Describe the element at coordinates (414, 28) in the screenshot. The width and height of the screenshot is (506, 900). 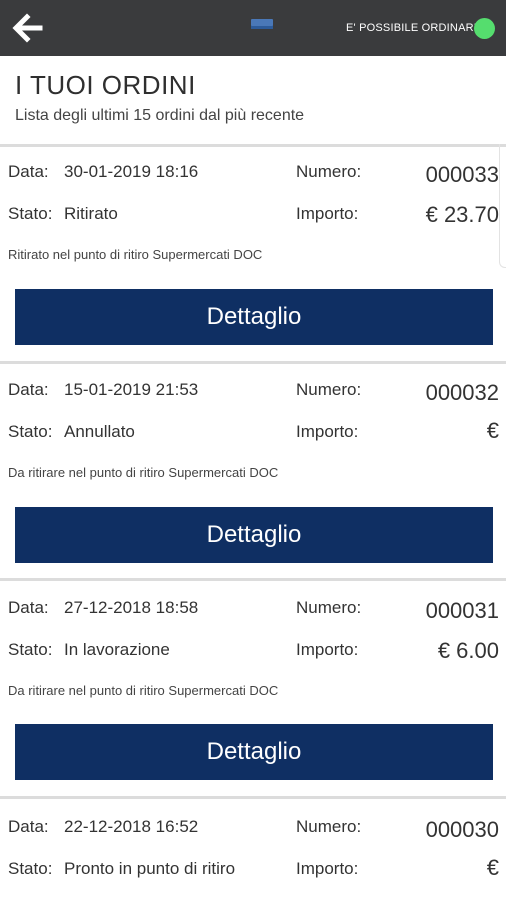
I see `order-availability-text: E' POSSIBILE ORDINARE` at that location.